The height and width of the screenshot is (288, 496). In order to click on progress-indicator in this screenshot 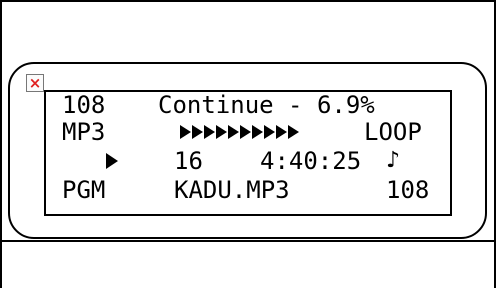, I will do `click(239, 132)`.